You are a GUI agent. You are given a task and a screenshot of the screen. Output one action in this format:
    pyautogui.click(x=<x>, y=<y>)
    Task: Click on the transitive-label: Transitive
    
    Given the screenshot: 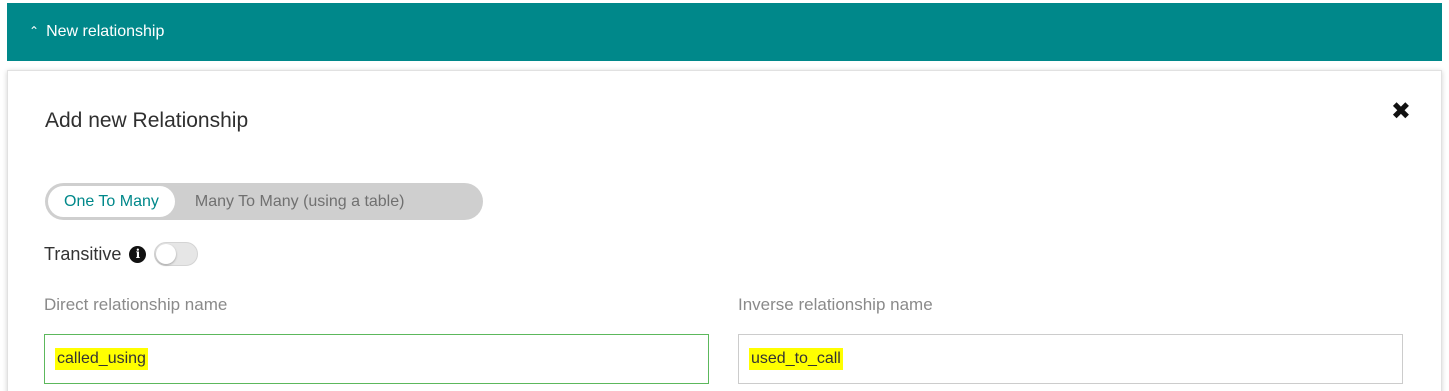 What is the action you would take?
    pyautogui.click(x=83, y=253)
    